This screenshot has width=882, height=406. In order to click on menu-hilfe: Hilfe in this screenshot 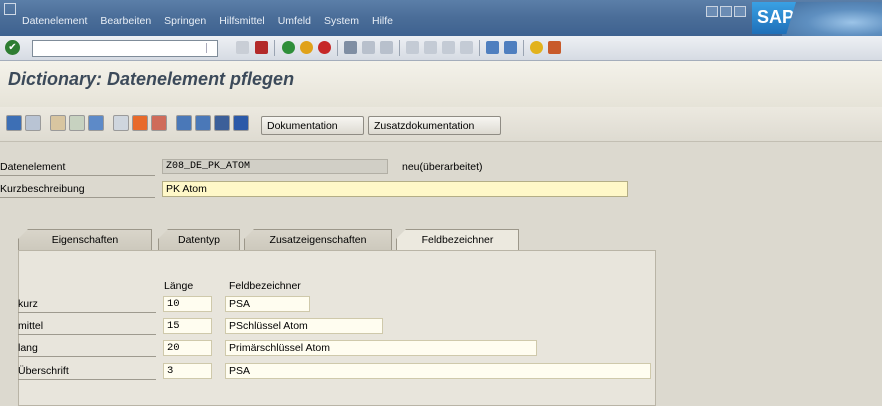, I will do `click(382, 21)`.